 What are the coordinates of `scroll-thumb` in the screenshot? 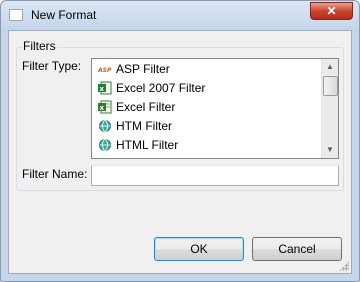 It's located at (330, 86).